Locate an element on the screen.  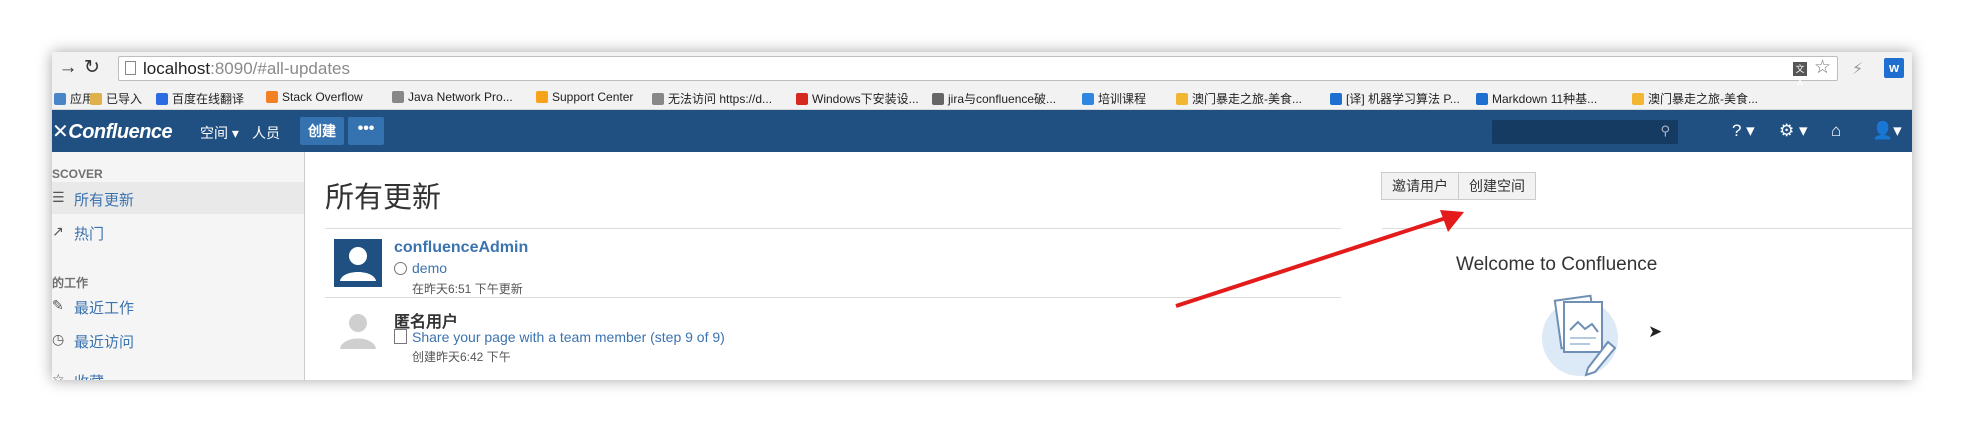
extension-w-icon: w is located at coordinates (1894, 68).